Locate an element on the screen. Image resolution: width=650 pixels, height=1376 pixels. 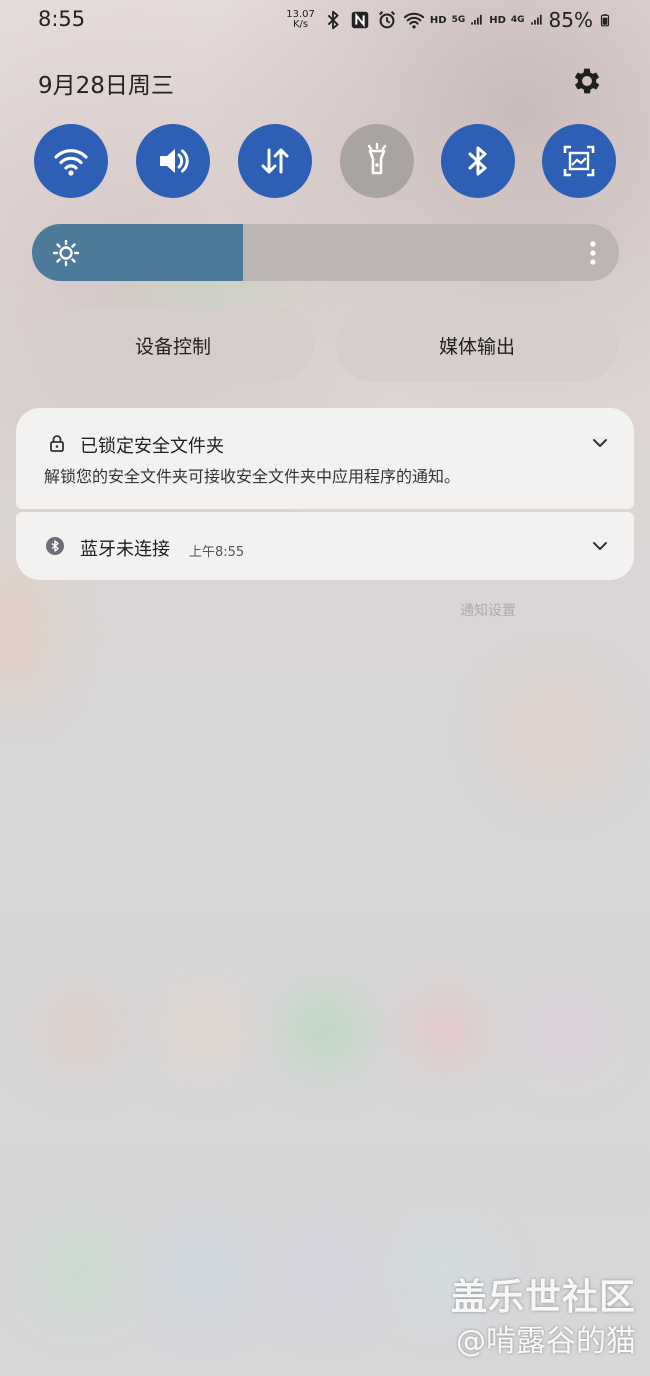
notification-bluetooth: 蓝牙未连接 上午8:55 is located at coordinates (325, 546).